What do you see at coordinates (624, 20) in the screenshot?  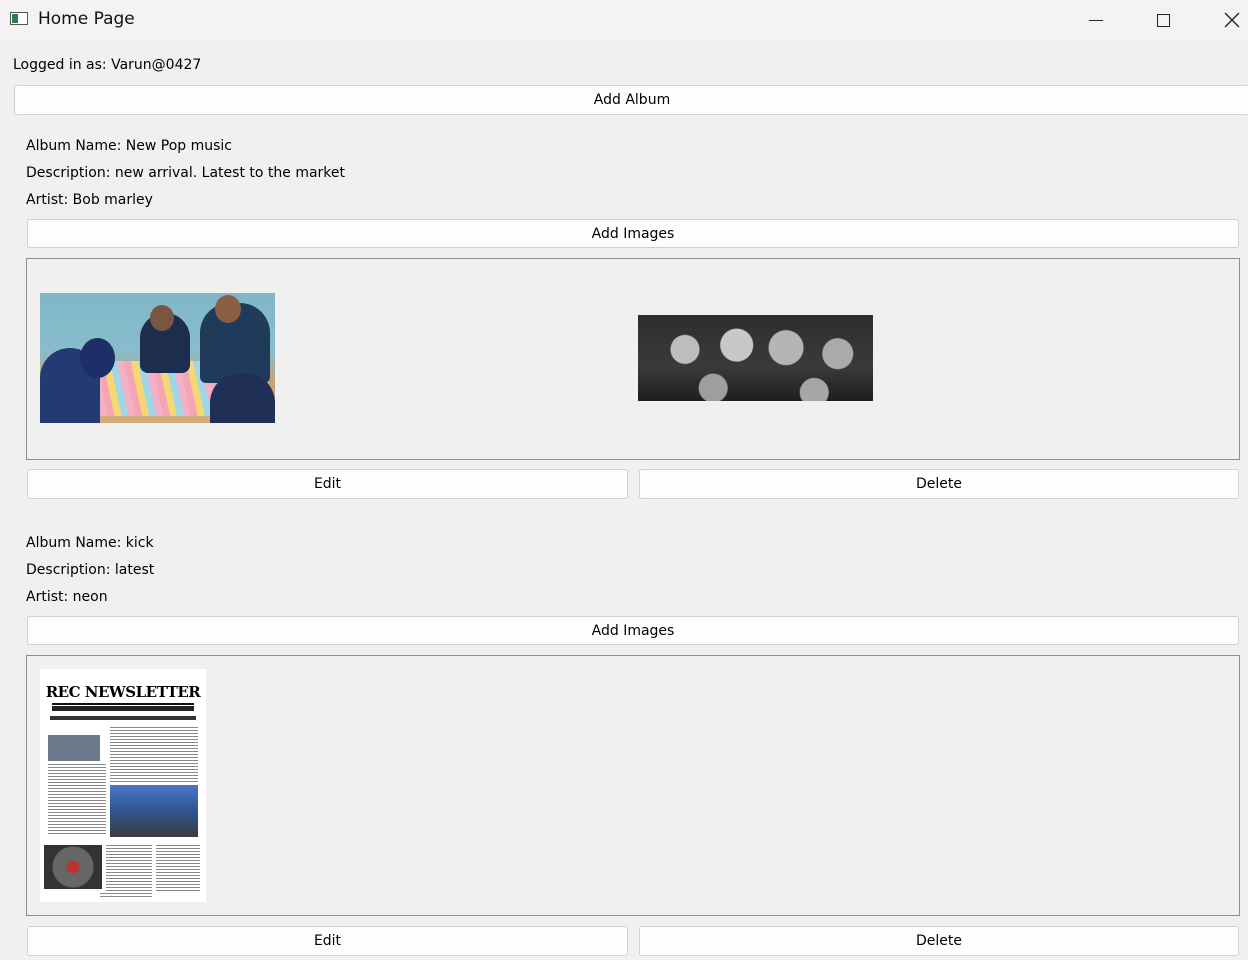 I see `title-bar: Home Page` at bounding box center [624, 20].